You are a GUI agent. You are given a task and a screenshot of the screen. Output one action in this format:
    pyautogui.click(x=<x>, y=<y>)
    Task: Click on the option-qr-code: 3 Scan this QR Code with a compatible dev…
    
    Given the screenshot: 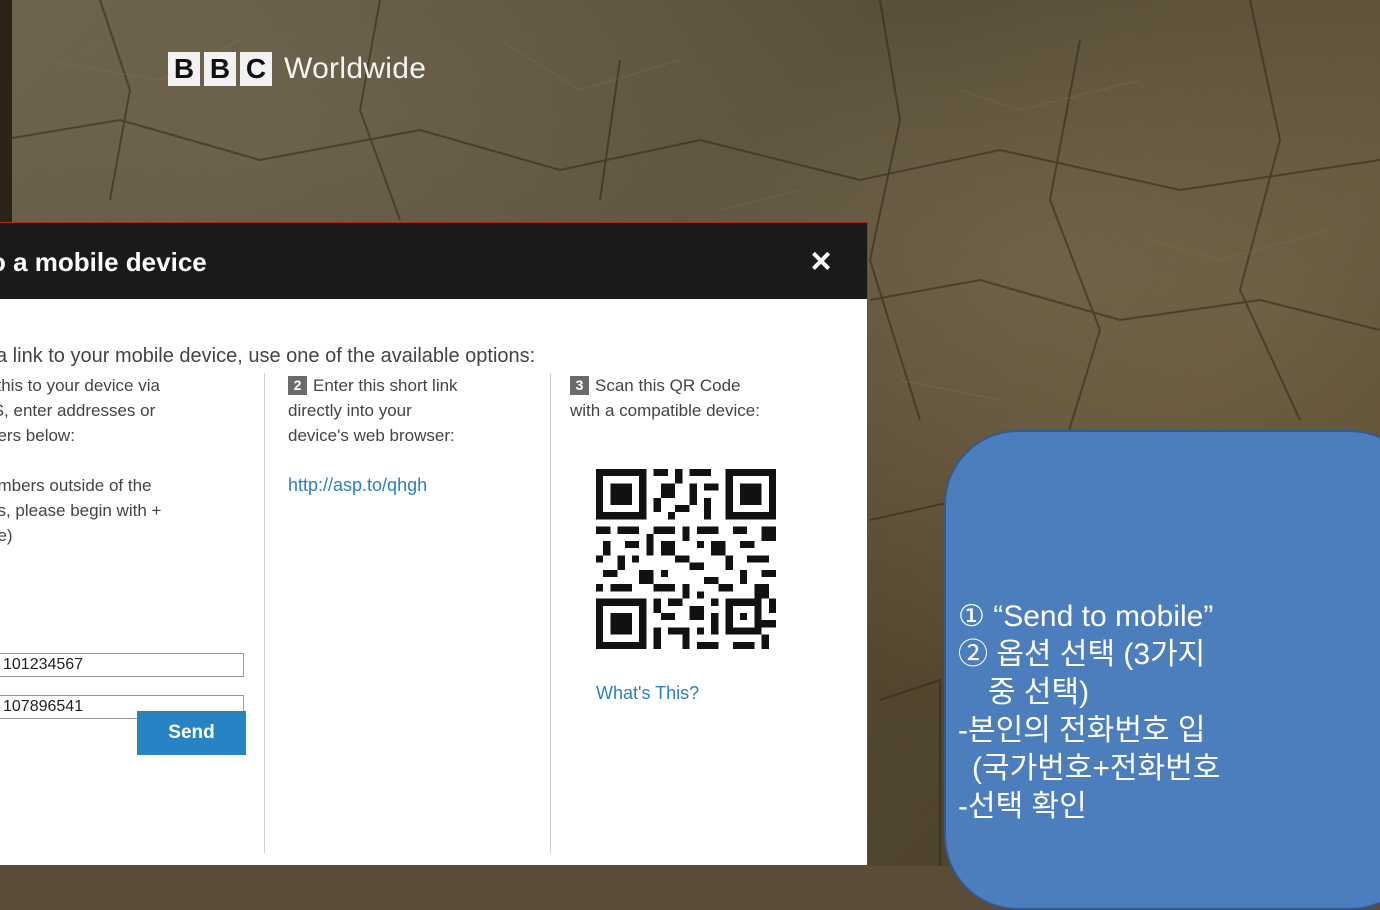 What is the action you would take?
    pyautogui.click(x=700, y=398)
    